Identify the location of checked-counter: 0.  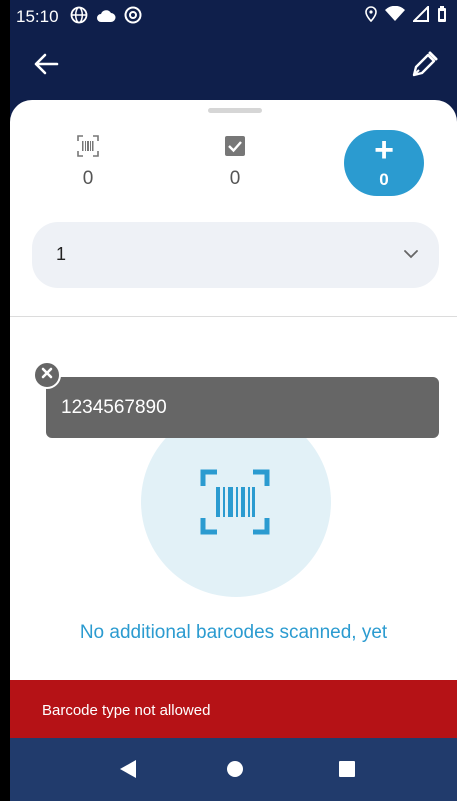
(235, 162).